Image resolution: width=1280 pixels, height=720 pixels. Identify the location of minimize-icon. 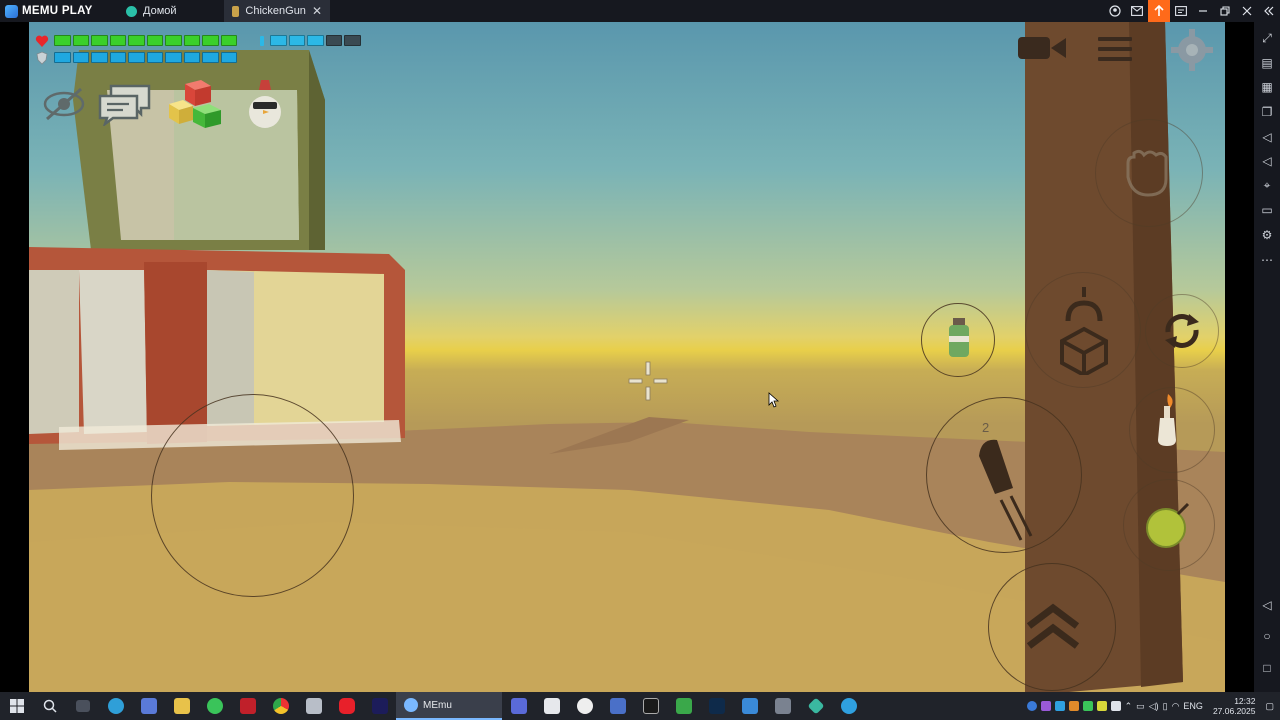
(1203, 11).